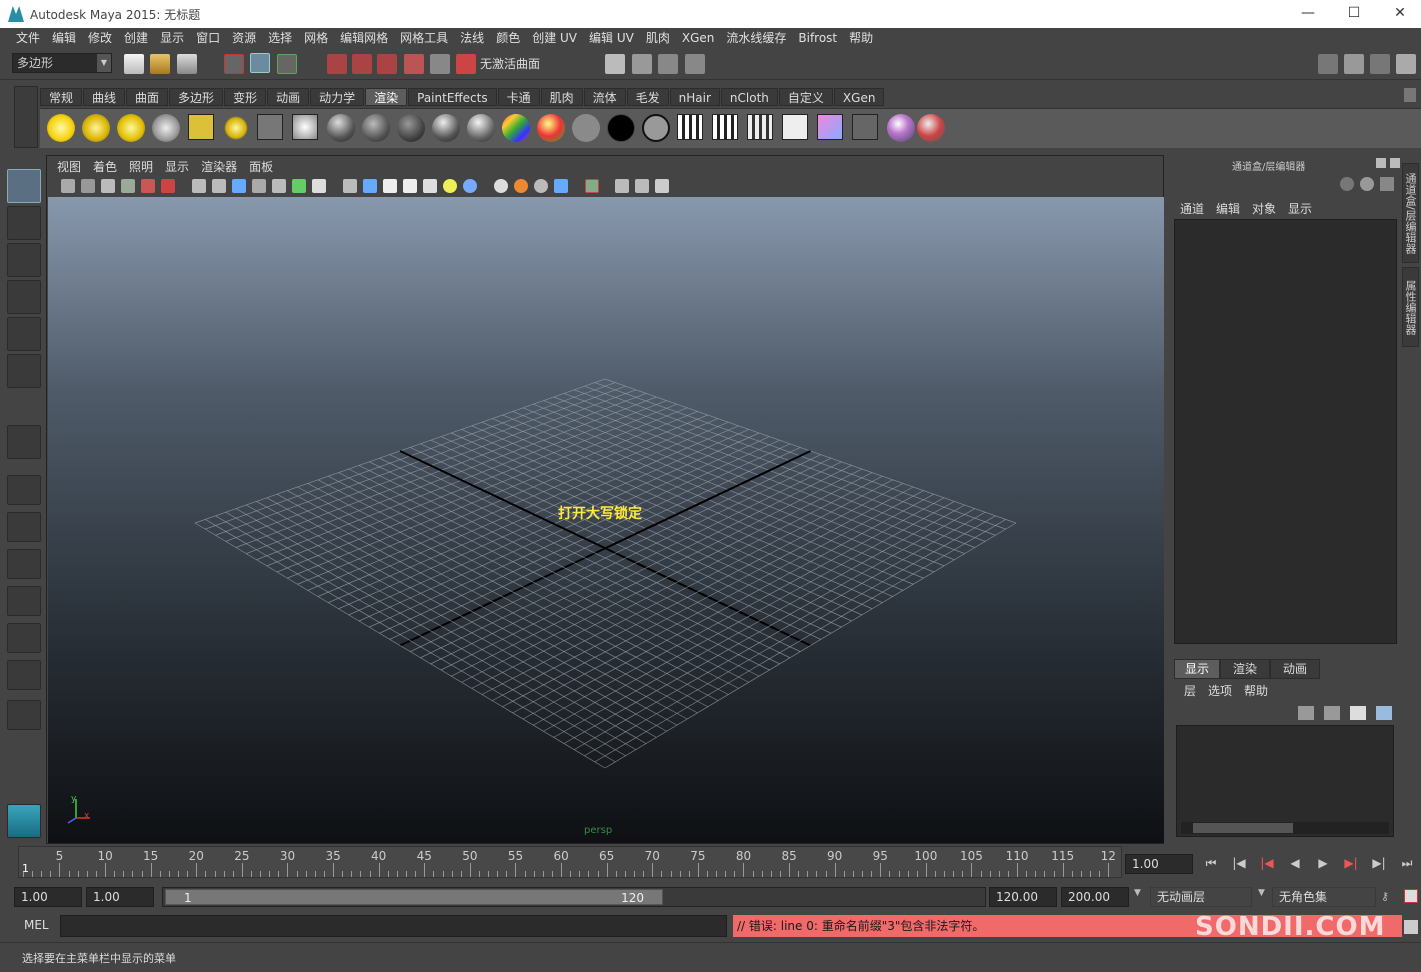  What do you see at coordinates (108, 186) in the screenshot?
I see `bookmarks-icon` at bounding box center [108, 186].